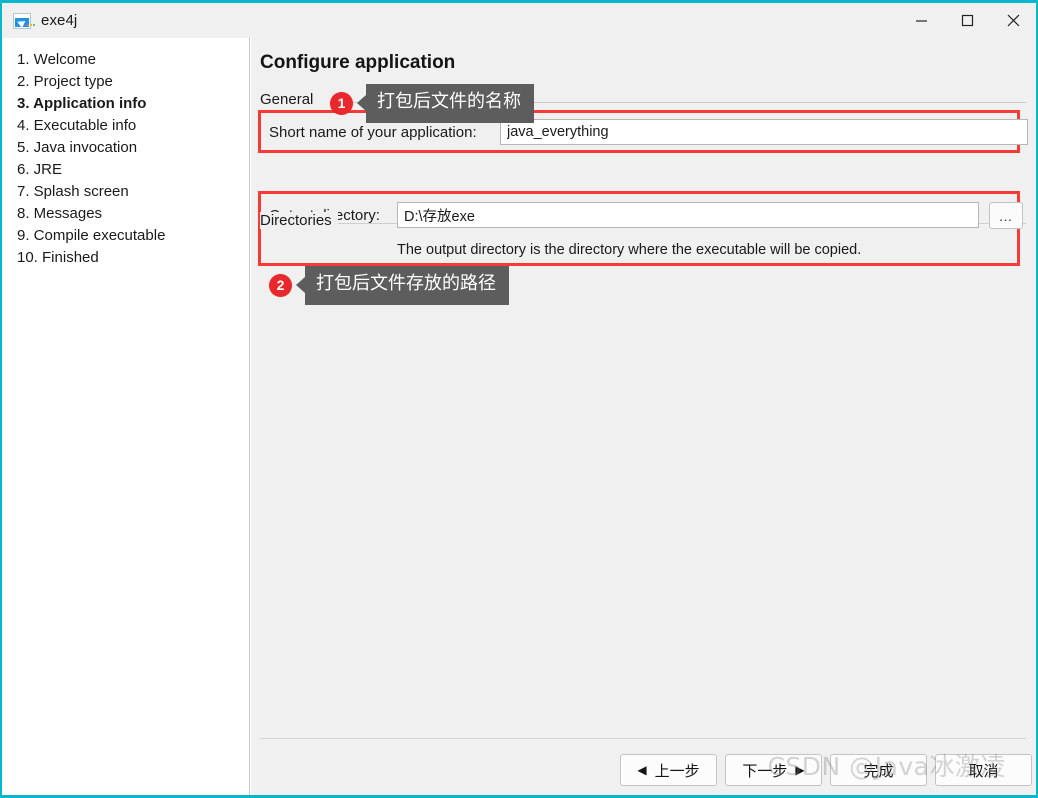 This screenshot has width=1038, height=798. What do you see at coordinates (286, 99) in the screenshot?
I see `tab-general: General` at bounding box center [286, 99].